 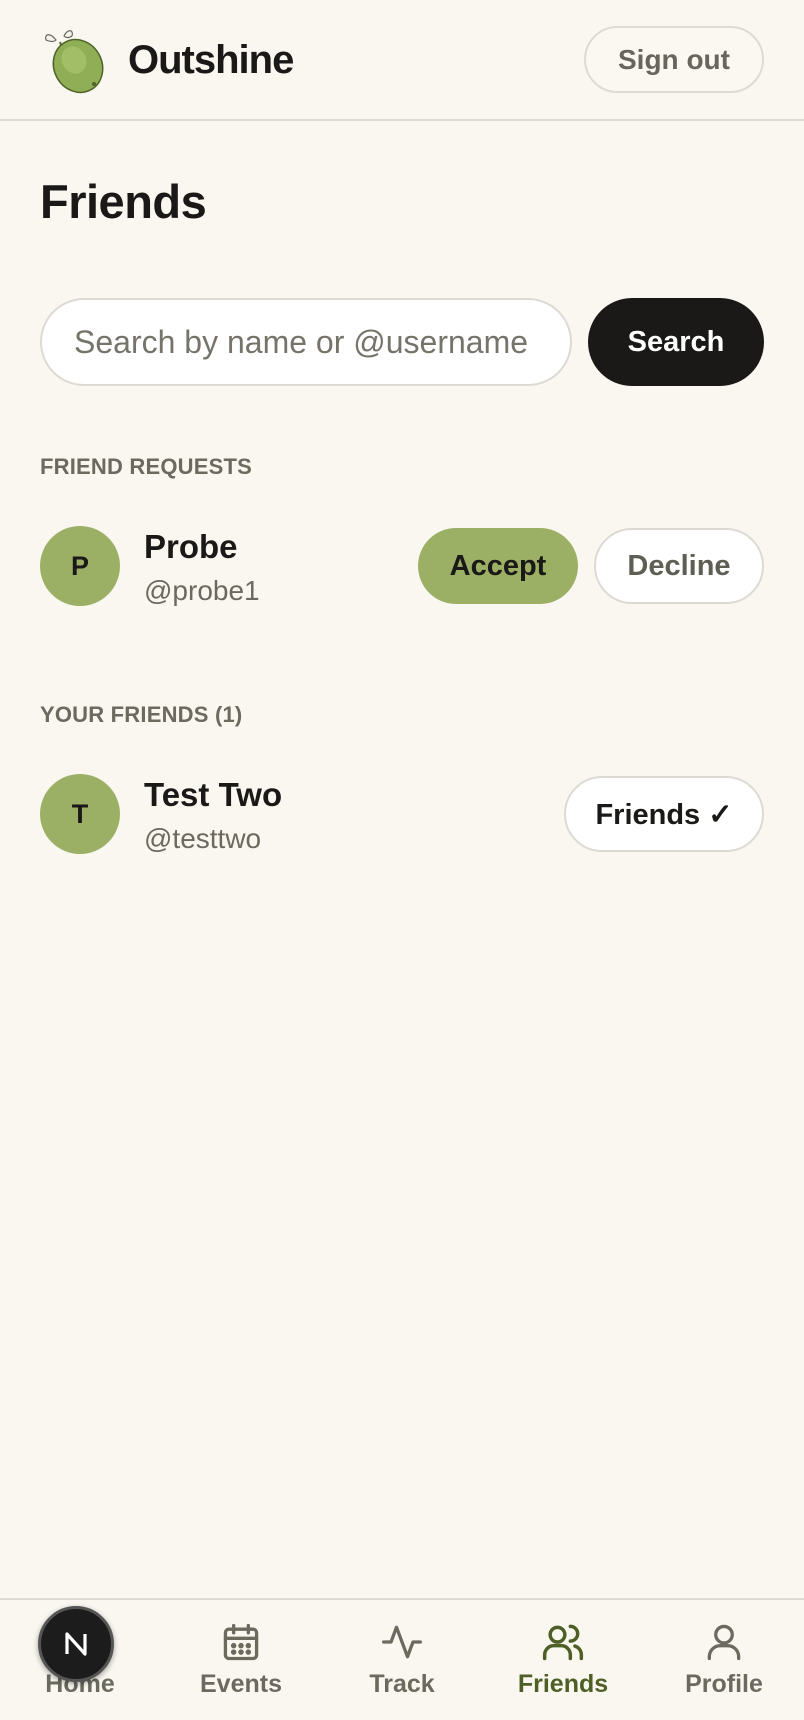 What do you see at coordinates (498, 566) in the screenshot?
I see `accept-button: Accept` at bounding box center [498, 566].